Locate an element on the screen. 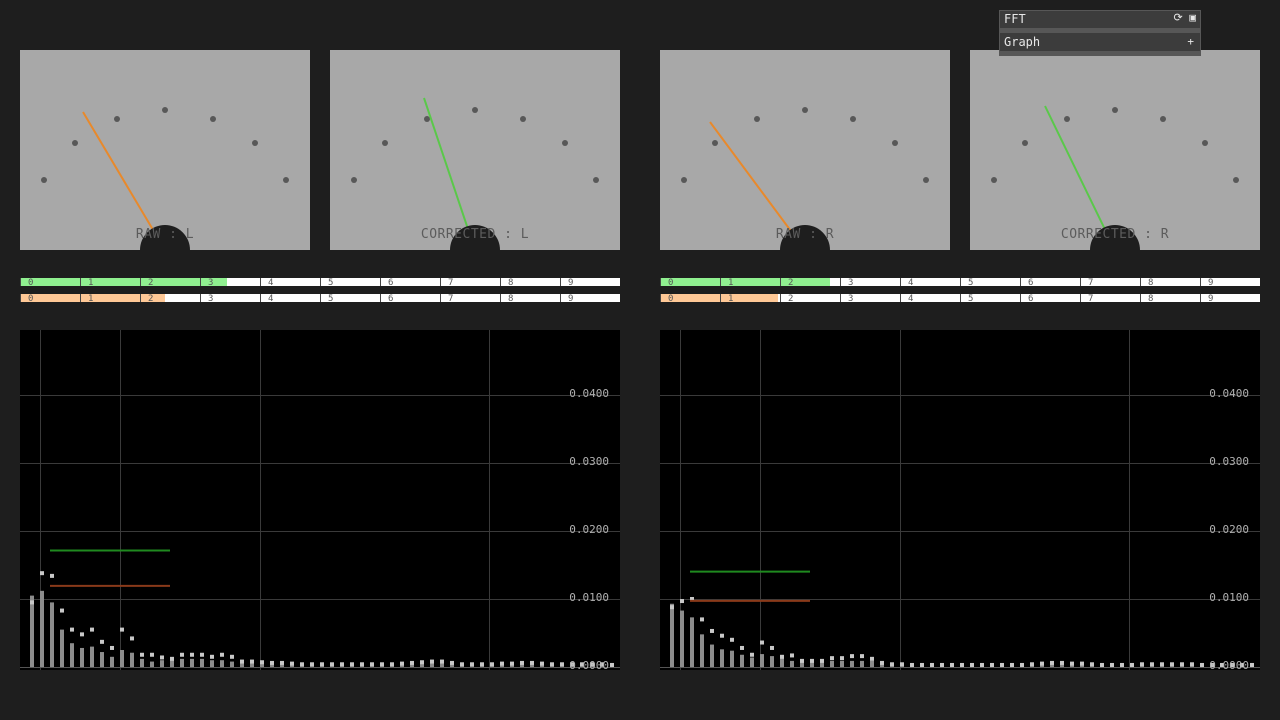  level-bar-raw-l: 0 1 2 3 4 5 6 7 8 9 is located at coordinates (320, 298).